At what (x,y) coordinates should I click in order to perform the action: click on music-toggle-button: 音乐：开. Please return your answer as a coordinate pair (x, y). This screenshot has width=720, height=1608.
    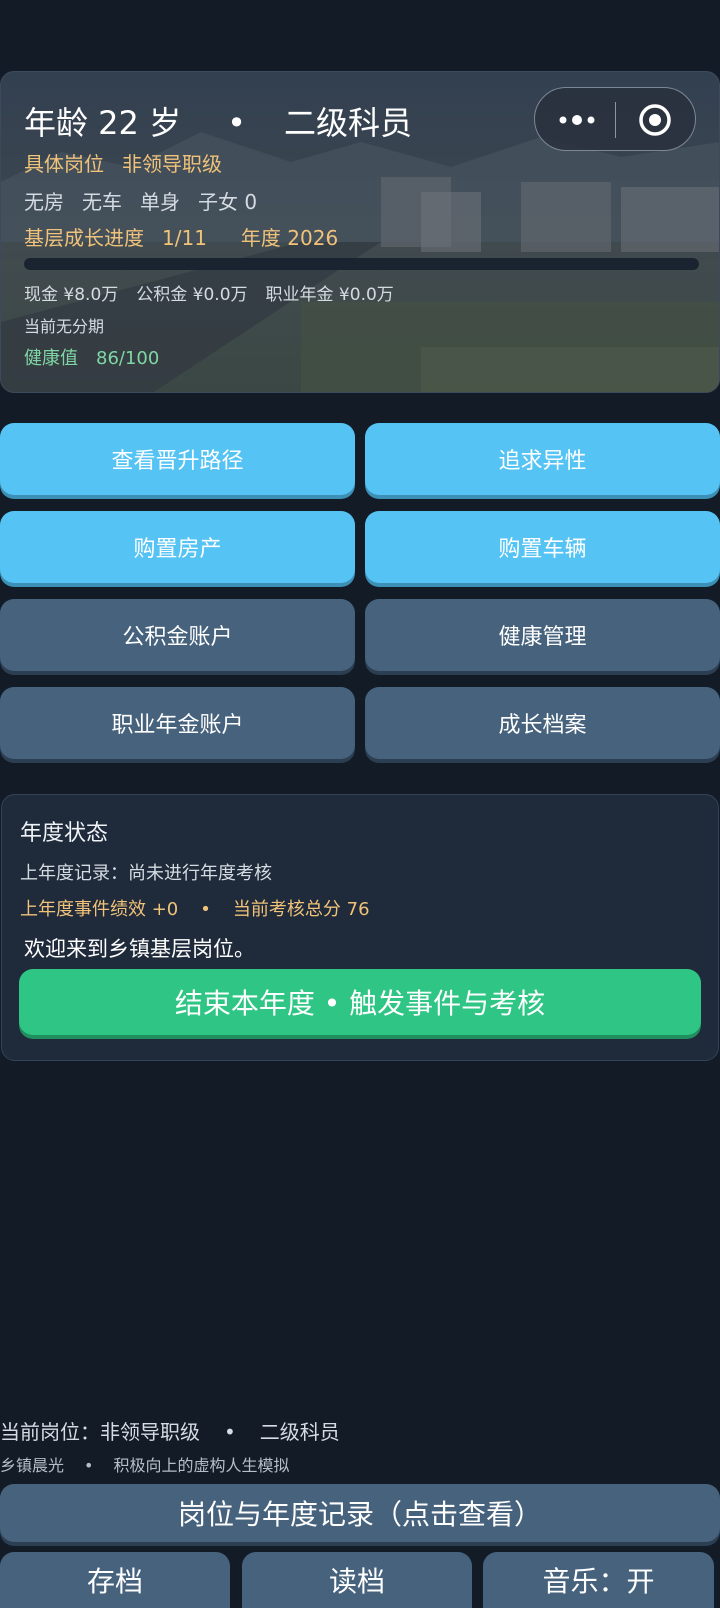
    Looking at the image, I should click on (598, 1580).